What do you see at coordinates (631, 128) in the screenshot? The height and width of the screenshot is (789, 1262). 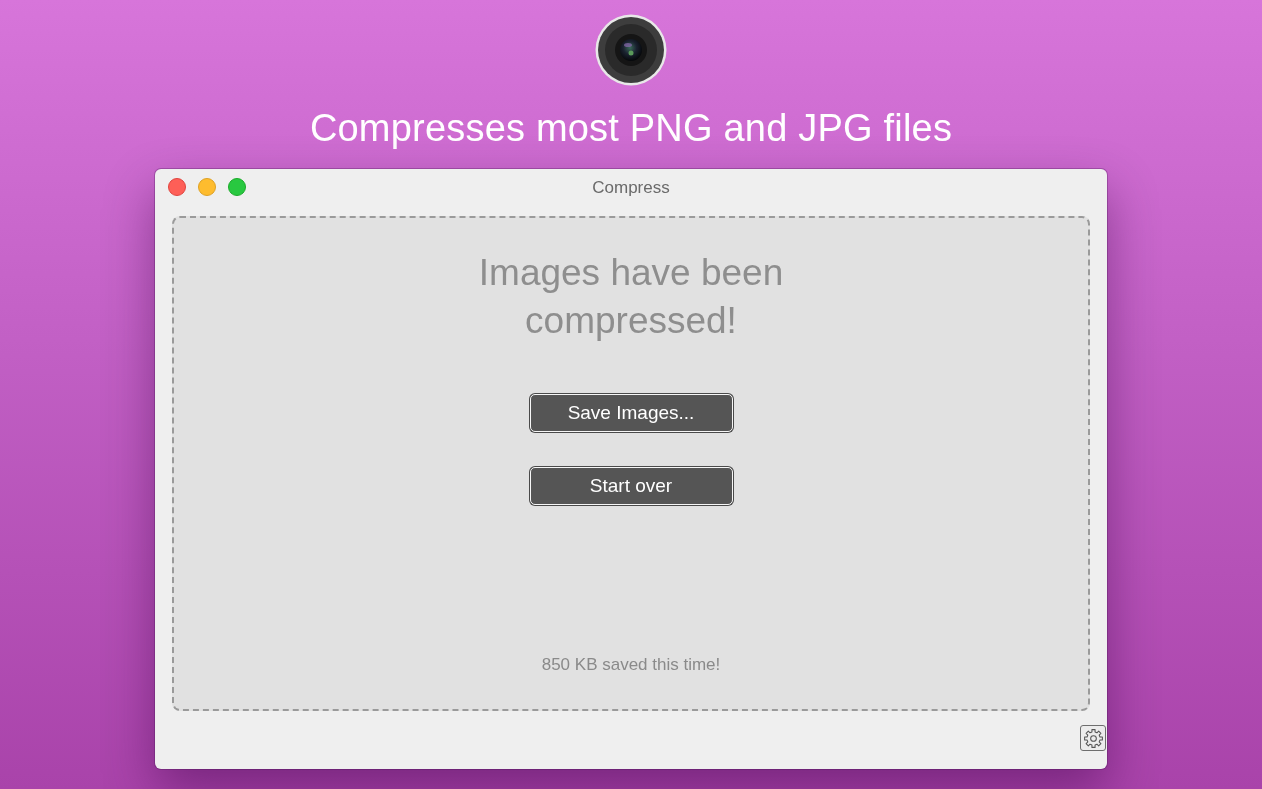 I see `headline: Compresses most PNG and JPG files` at bounding box center [631, 128].